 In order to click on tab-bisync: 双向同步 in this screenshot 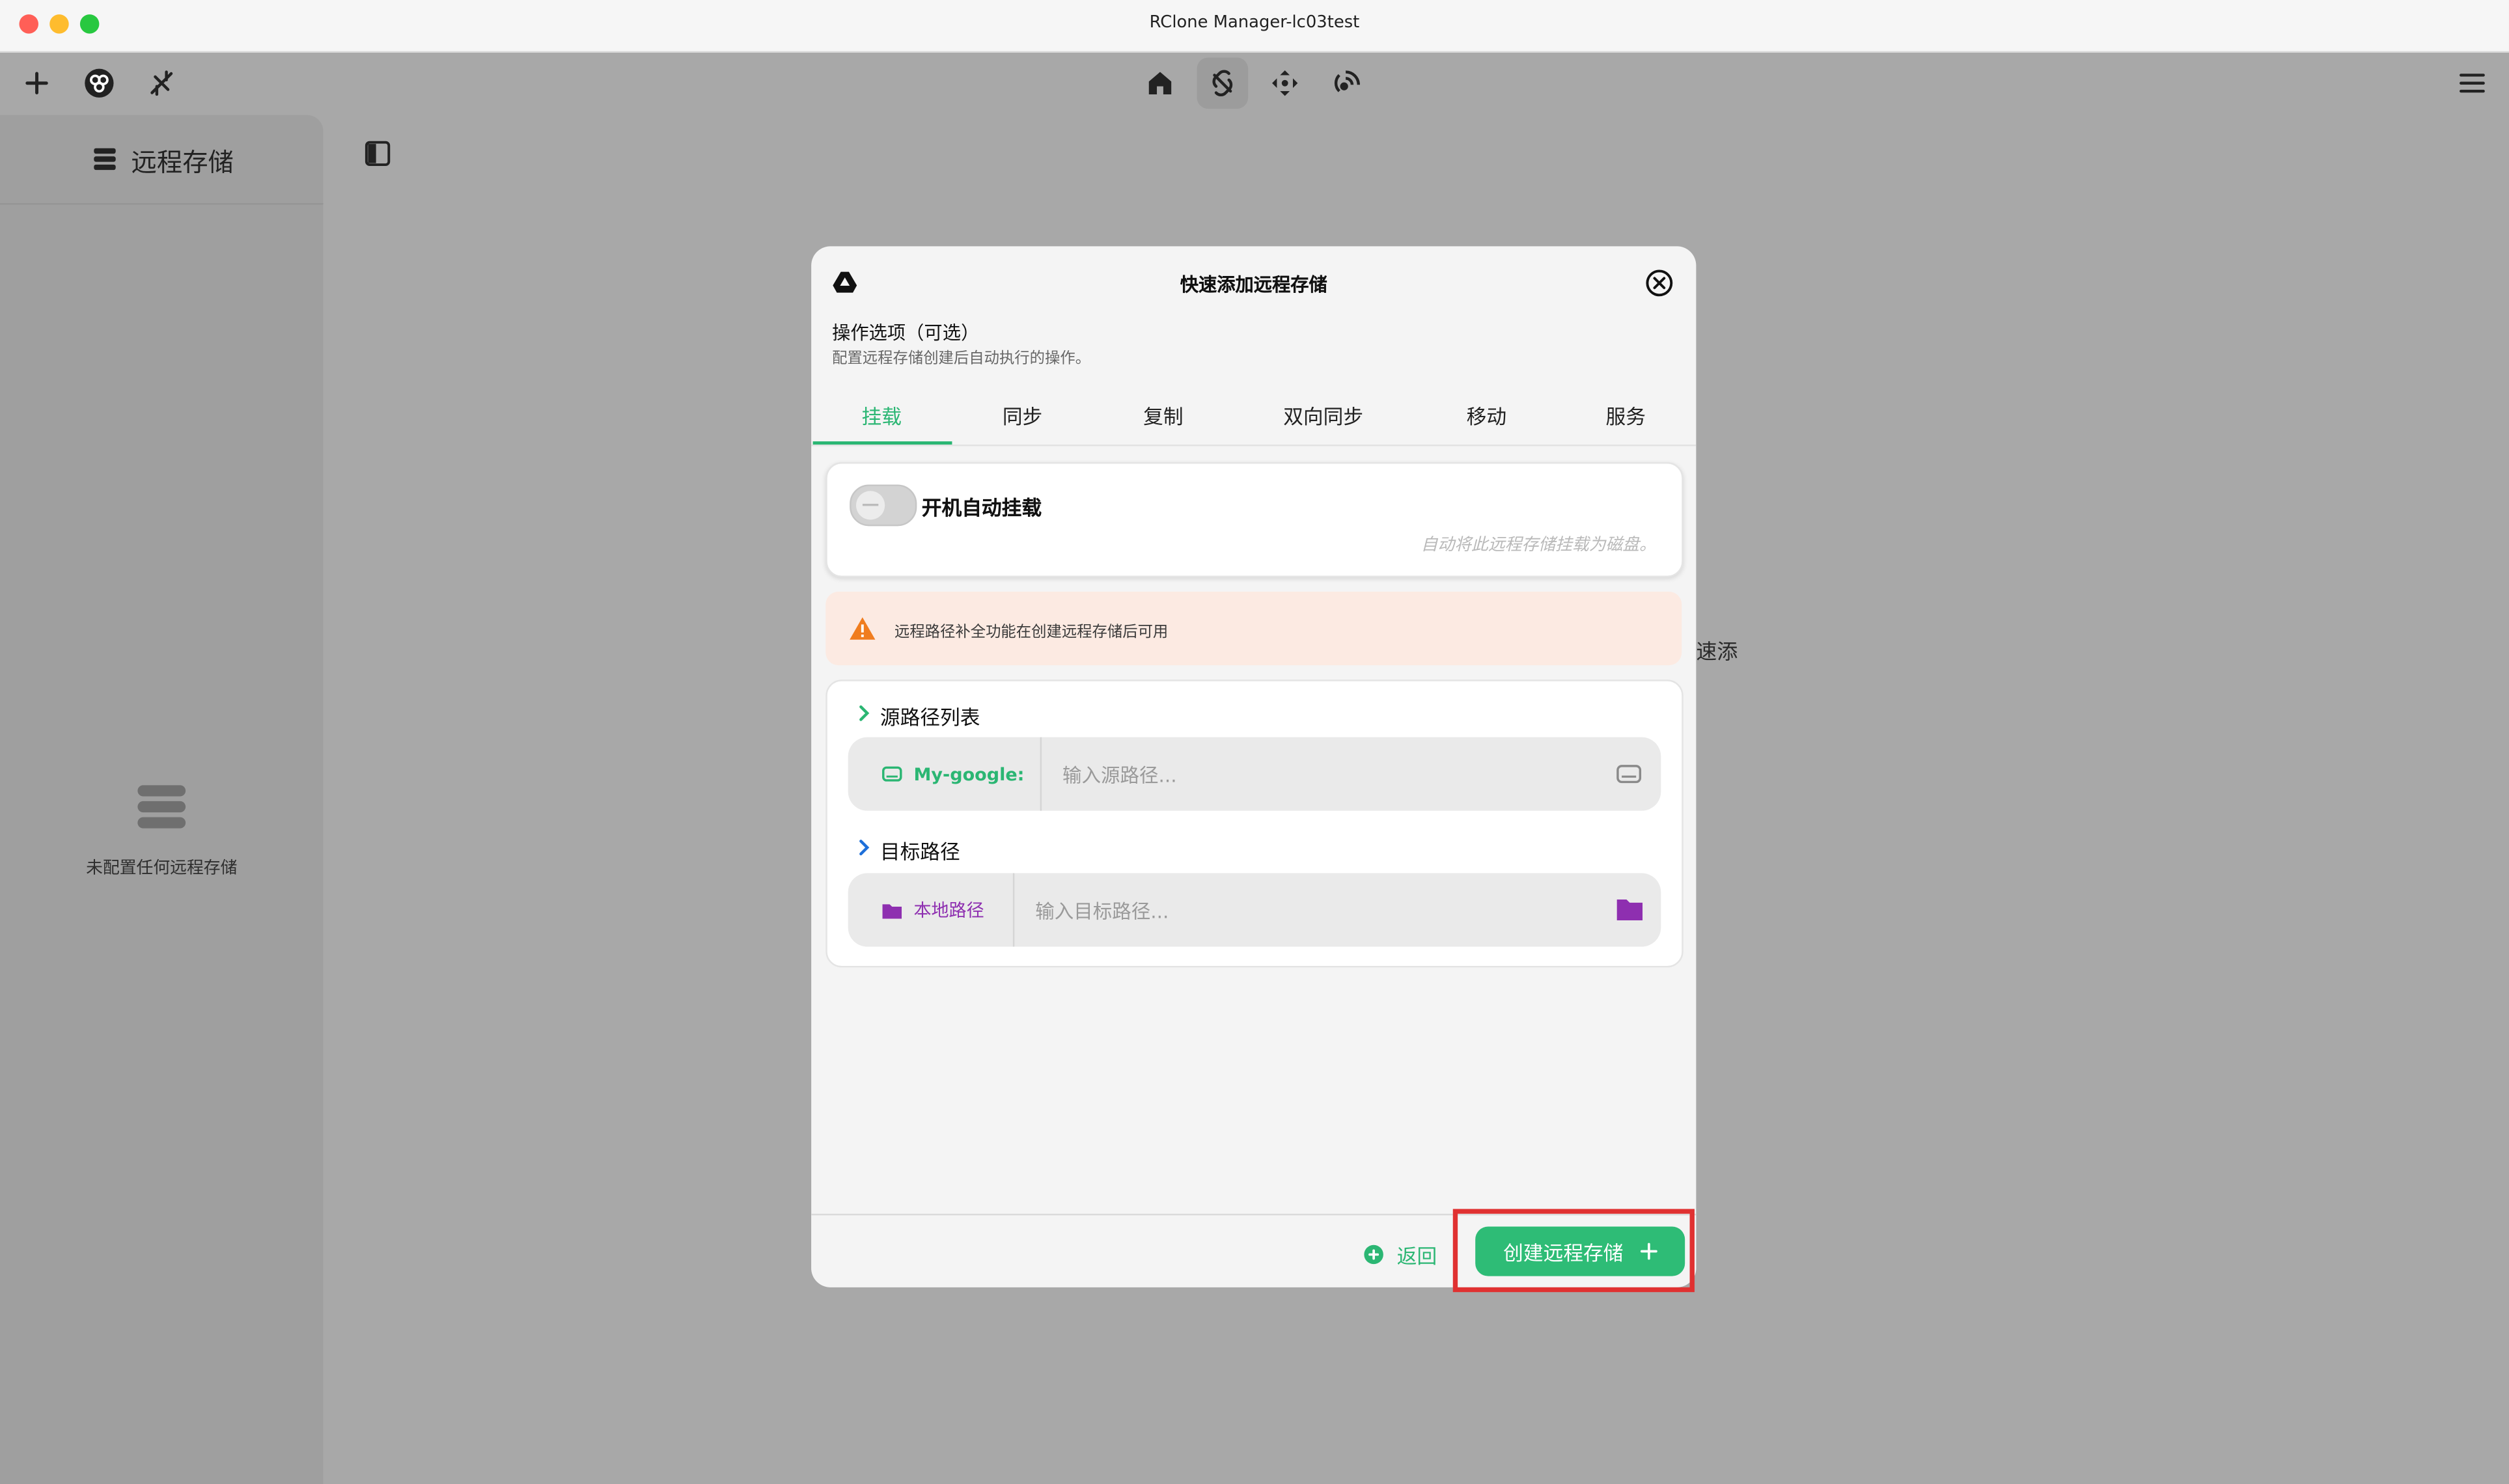, I will do `click(1323, 415)`.